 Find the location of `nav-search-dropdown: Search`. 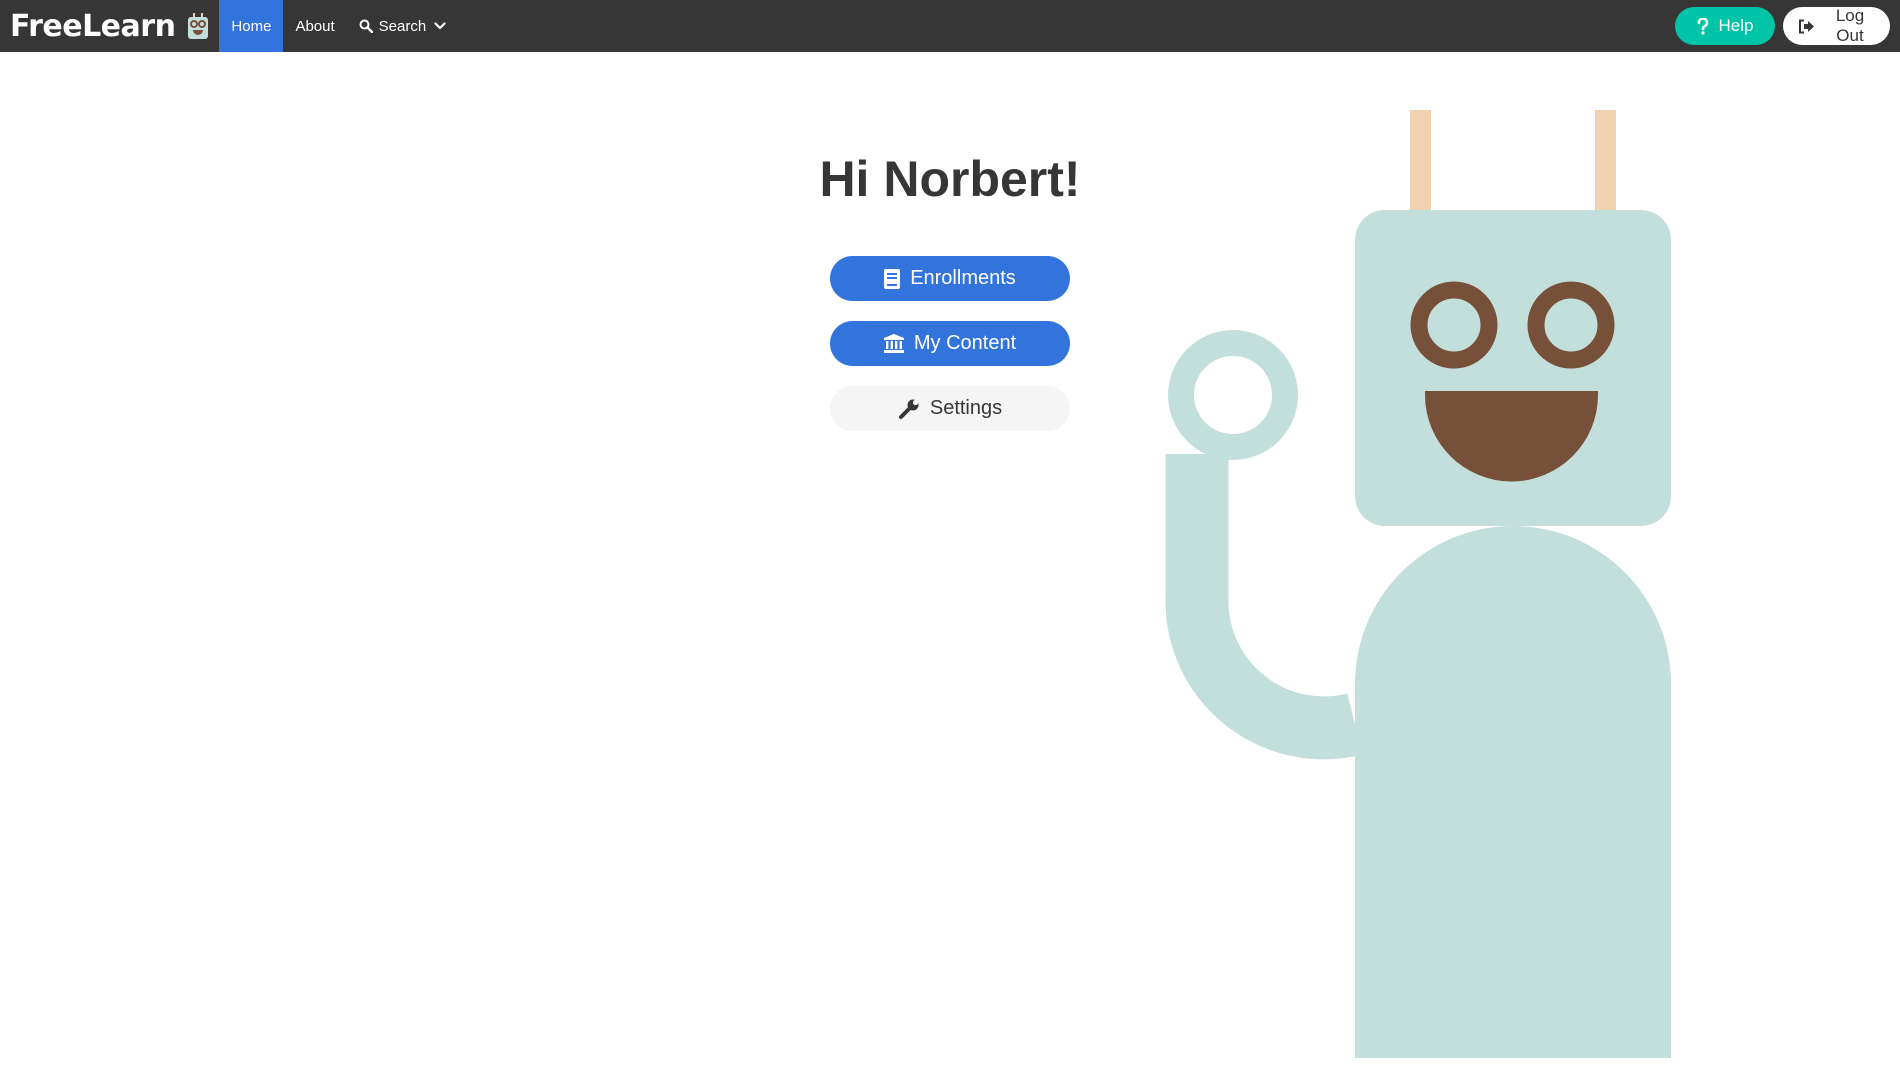

nav-search-dropdown: Search is located at coordinates (403, 26).